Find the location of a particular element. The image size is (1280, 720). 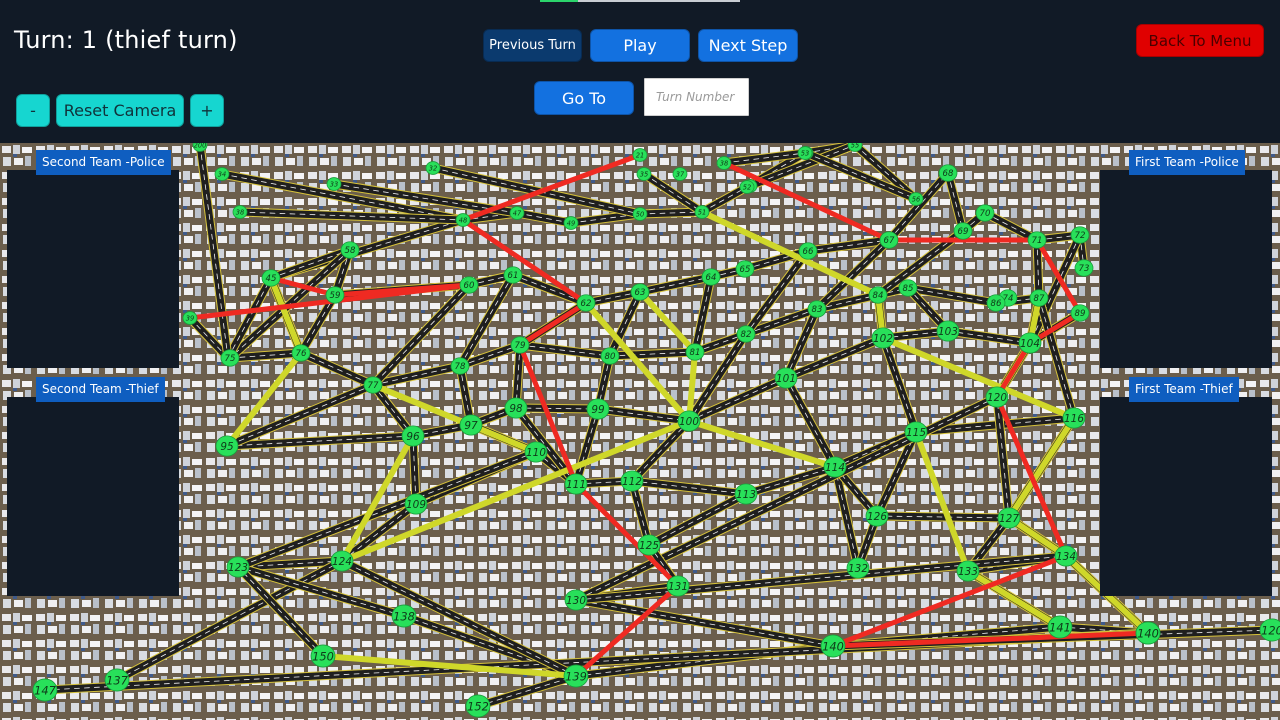

map-node: 114 is located at coordinates (835, 467).